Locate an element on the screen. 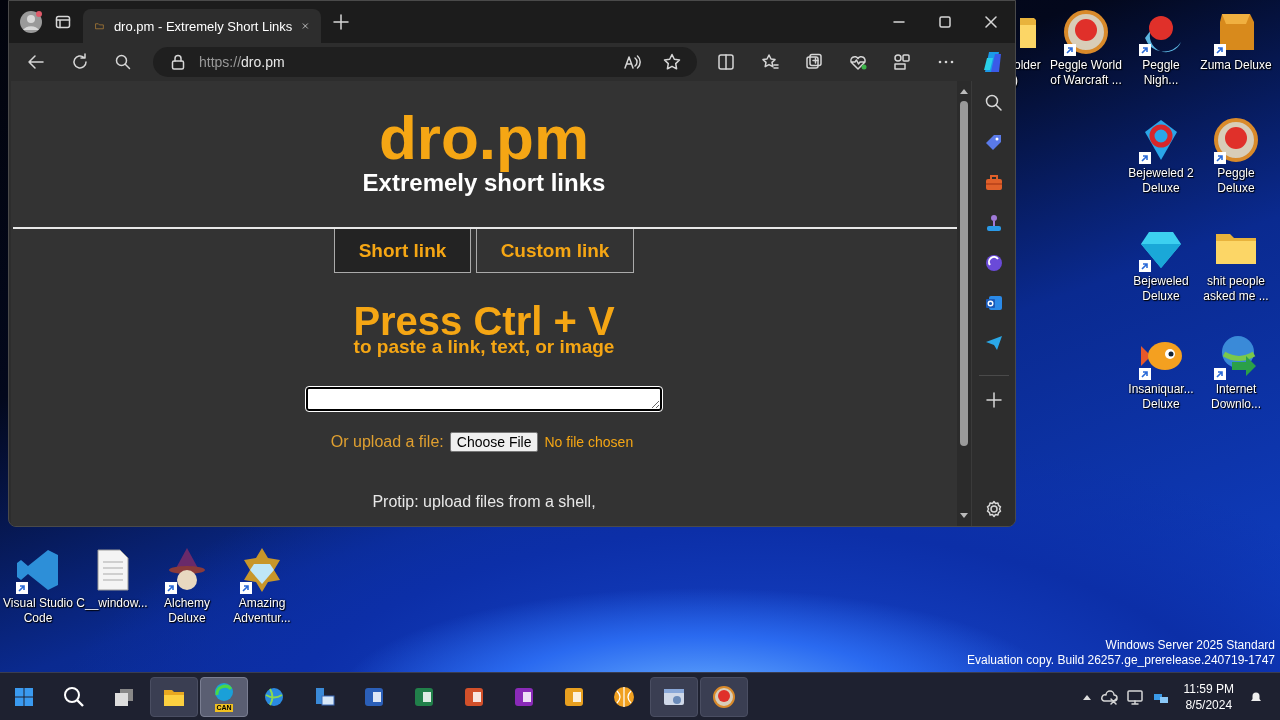  toolbox-icon is located at coordinates (993, 183).